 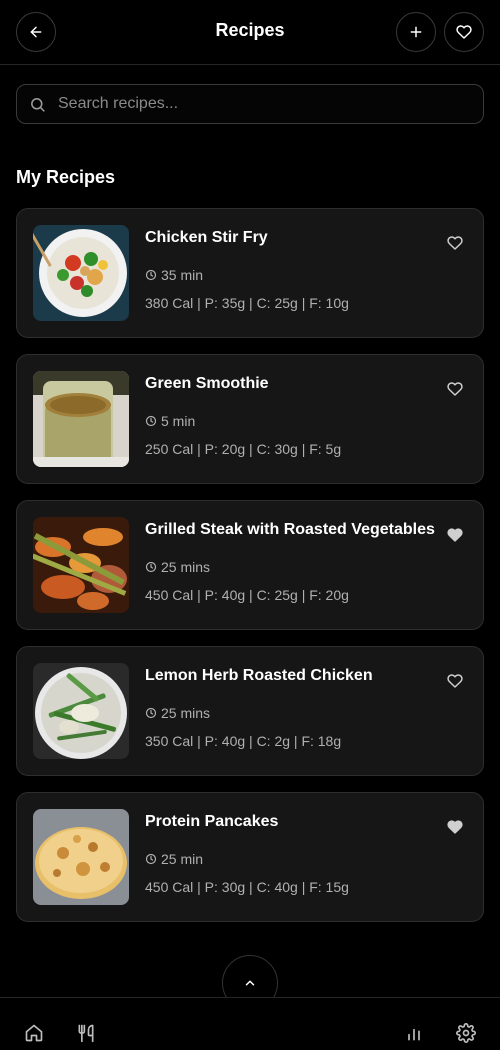 I want to click on app-header: Recipes, so click(x=250, y=32).